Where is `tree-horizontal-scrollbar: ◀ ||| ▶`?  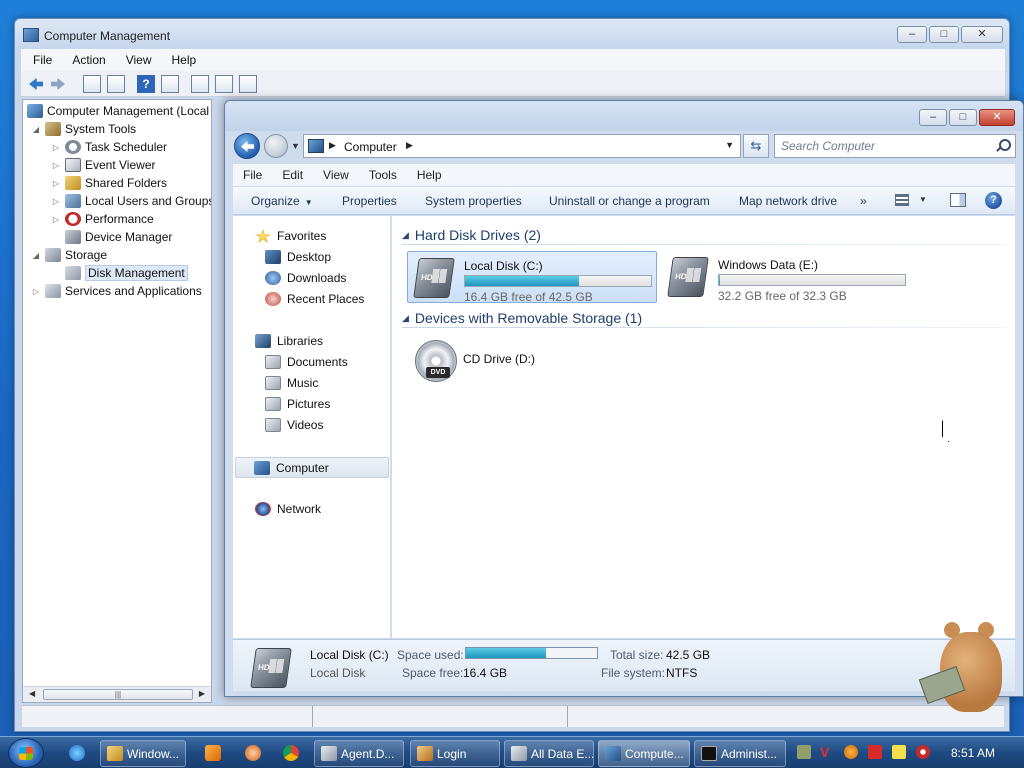 tree-horizontal-scrollbar: ◀ ||| ▶ is located at coordinates (117, 694).